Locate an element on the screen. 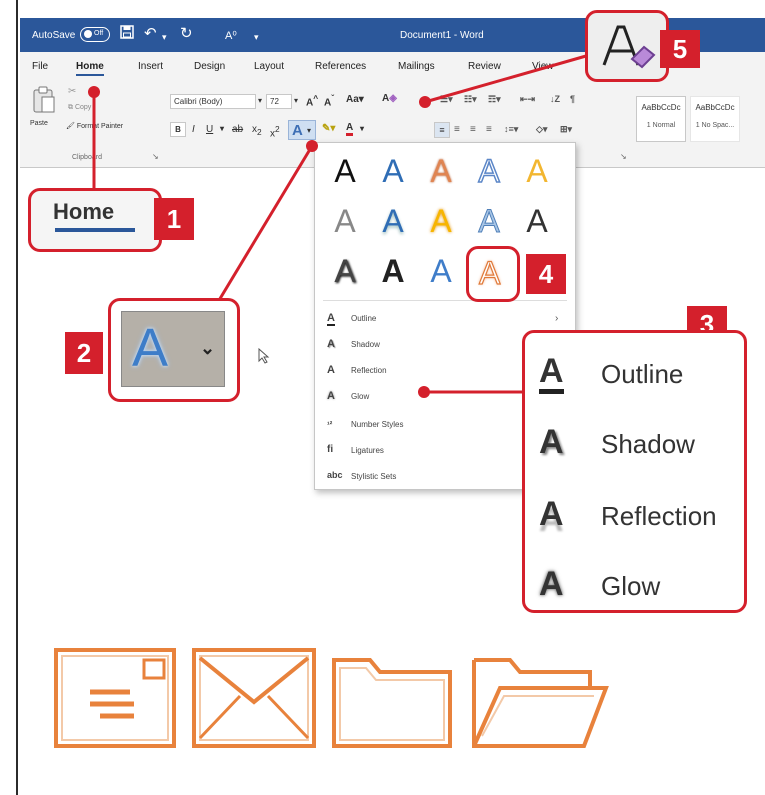  style-normal-preview: AaBbCcDc is located at coordinates (661, 107).